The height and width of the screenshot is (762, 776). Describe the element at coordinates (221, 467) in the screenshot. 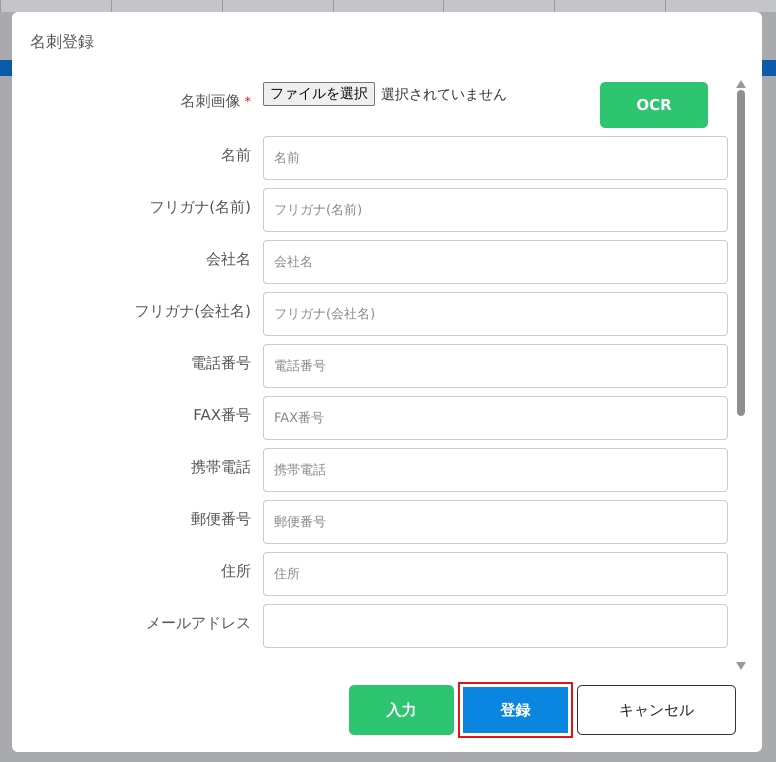

I see `field-label: 携帯電話` at that location.